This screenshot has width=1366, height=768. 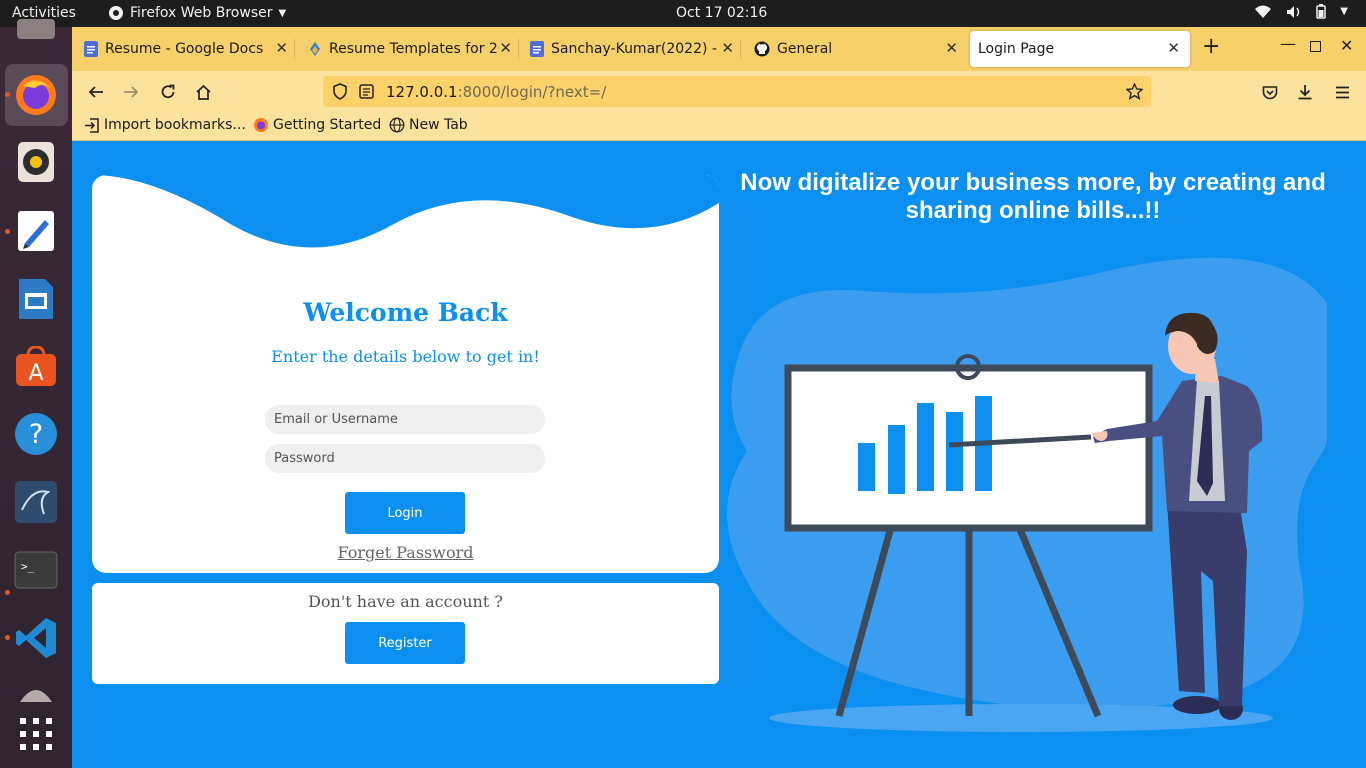 I want to click on system-tray: ▼, so click(x=1301, y=11).